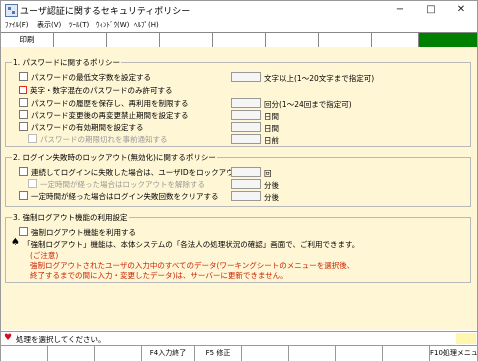  I want to click on fkey-f1, so click(23, 353).